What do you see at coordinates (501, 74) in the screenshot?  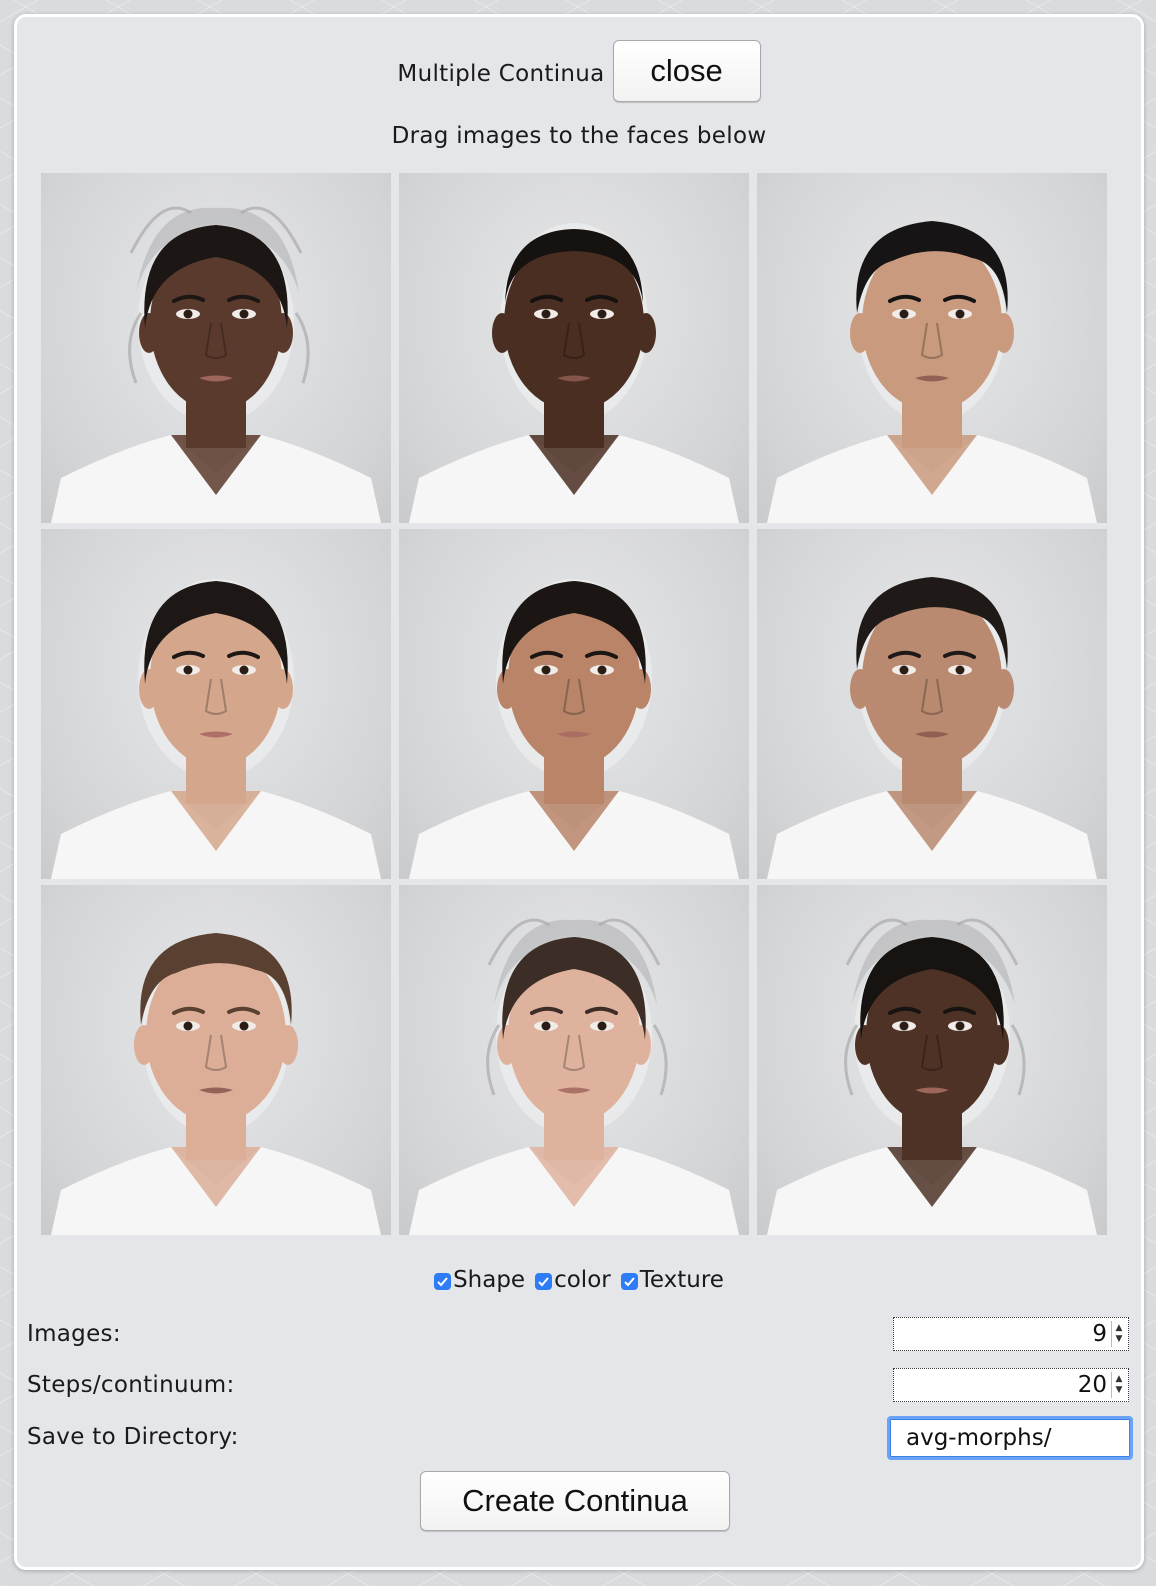 I see `dialog-title: Multiple Continua` at bounding box center [501, 74].